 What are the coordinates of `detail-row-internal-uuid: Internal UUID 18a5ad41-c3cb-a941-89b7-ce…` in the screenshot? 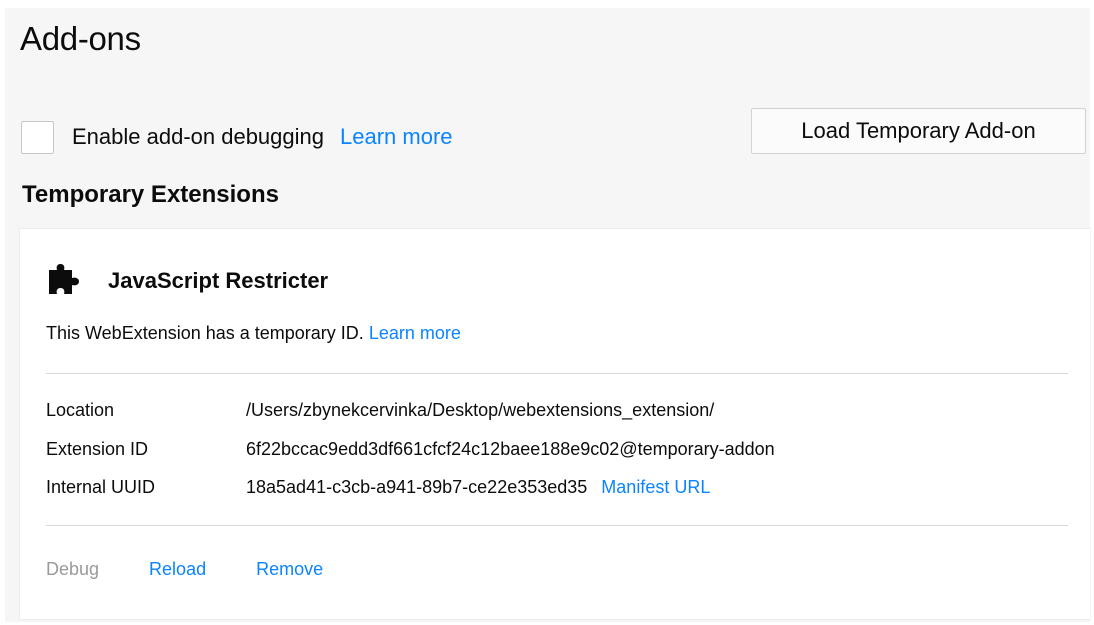 It's located at (561, 496).